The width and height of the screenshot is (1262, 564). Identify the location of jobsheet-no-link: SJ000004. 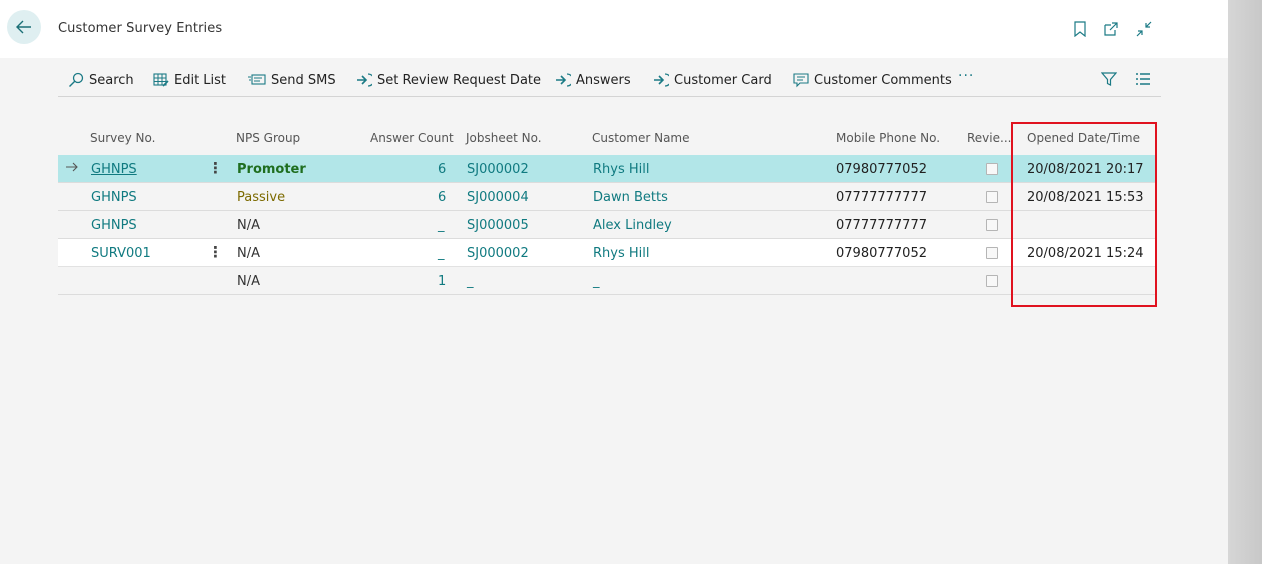
(498, 197).